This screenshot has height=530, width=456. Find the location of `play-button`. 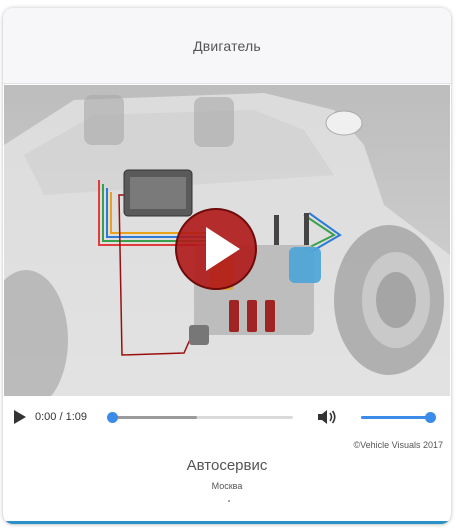

play-button is located at coordinates (20, 417).